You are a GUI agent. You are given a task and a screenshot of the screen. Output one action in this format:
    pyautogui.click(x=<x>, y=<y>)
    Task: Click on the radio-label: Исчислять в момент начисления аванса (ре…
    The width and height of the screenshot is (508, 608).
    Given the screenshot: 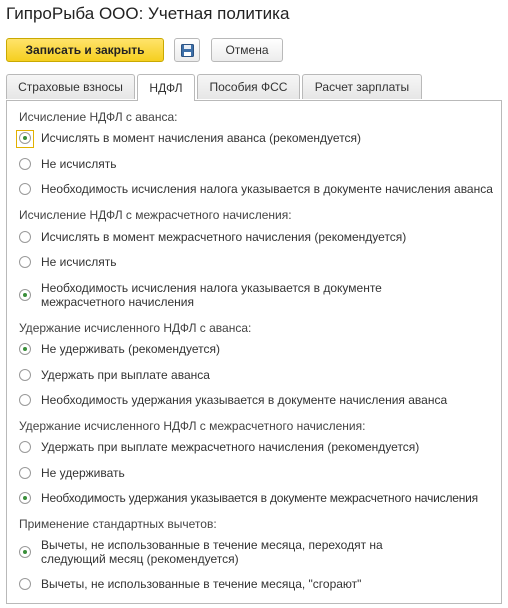 What is the action you would take?
    pyautogui.click(x=201, y=138)
    